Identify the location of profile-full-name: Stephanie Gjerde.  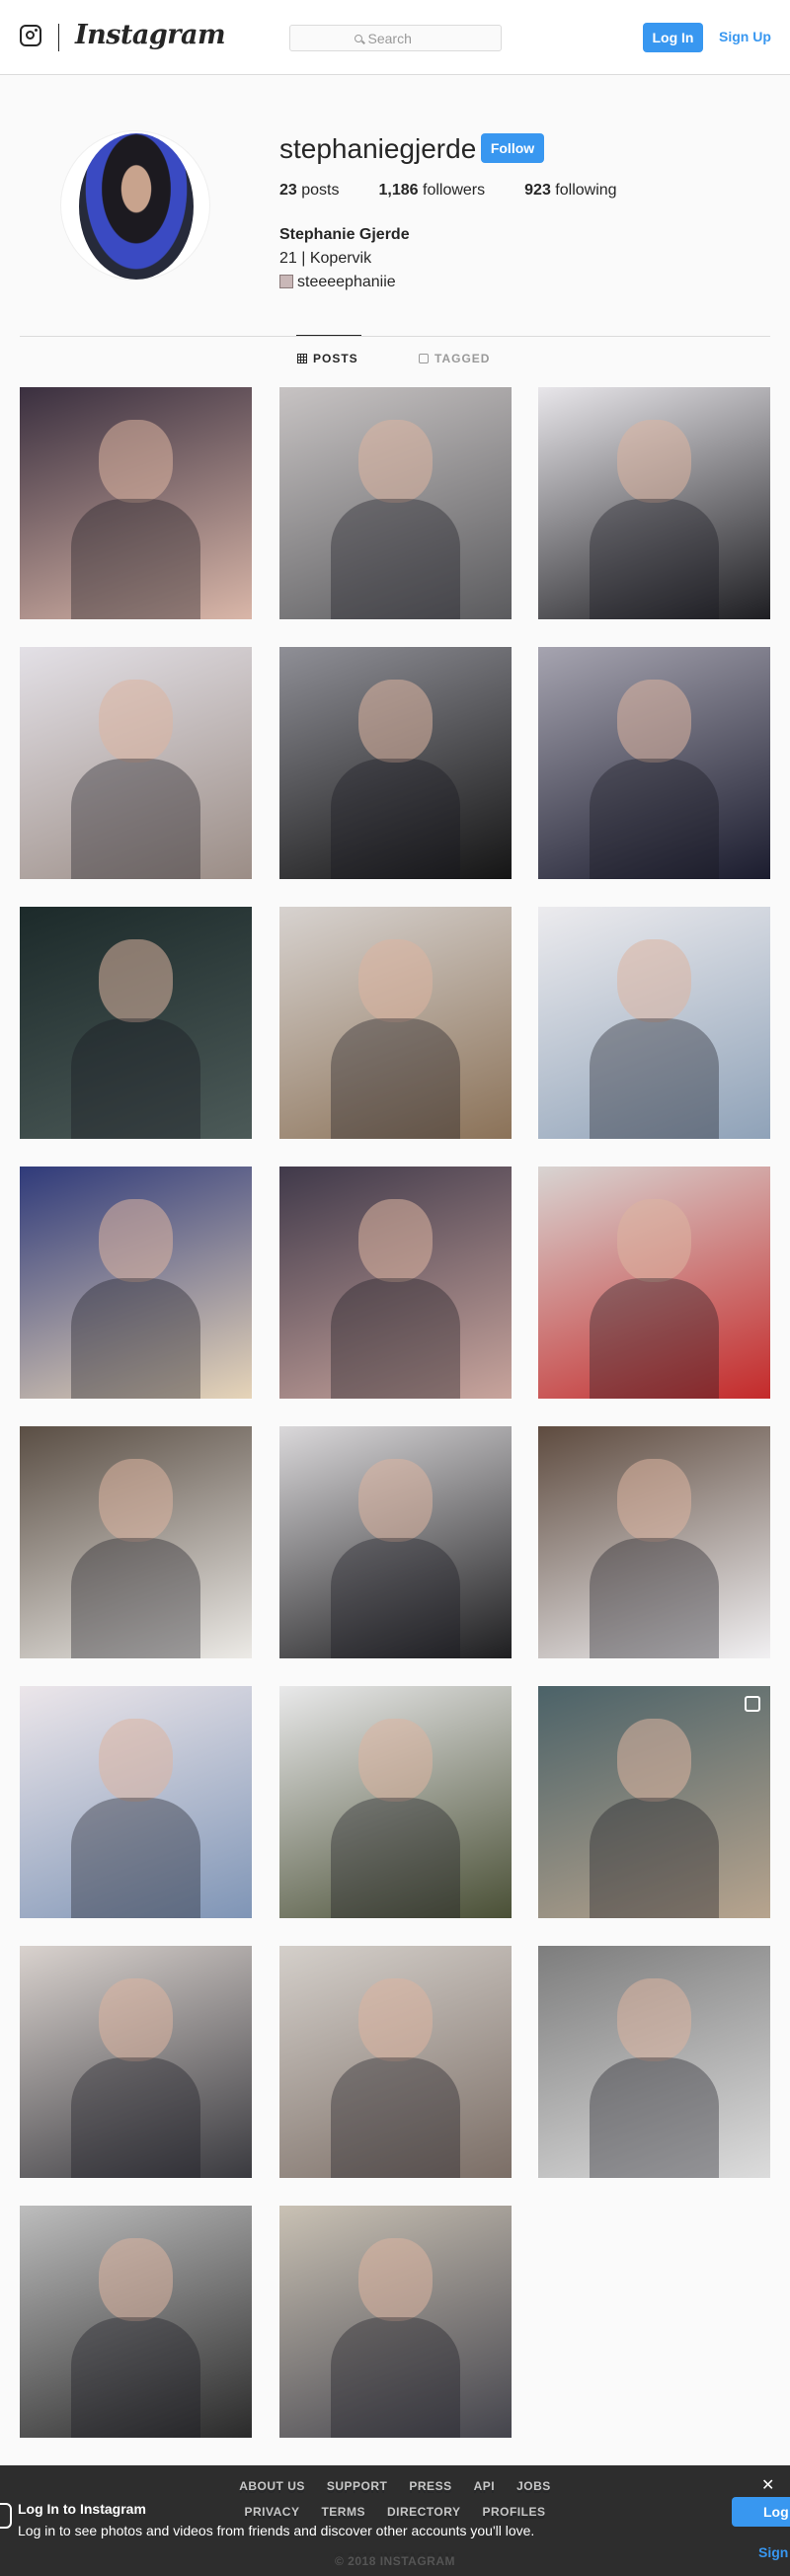
(345, 234).